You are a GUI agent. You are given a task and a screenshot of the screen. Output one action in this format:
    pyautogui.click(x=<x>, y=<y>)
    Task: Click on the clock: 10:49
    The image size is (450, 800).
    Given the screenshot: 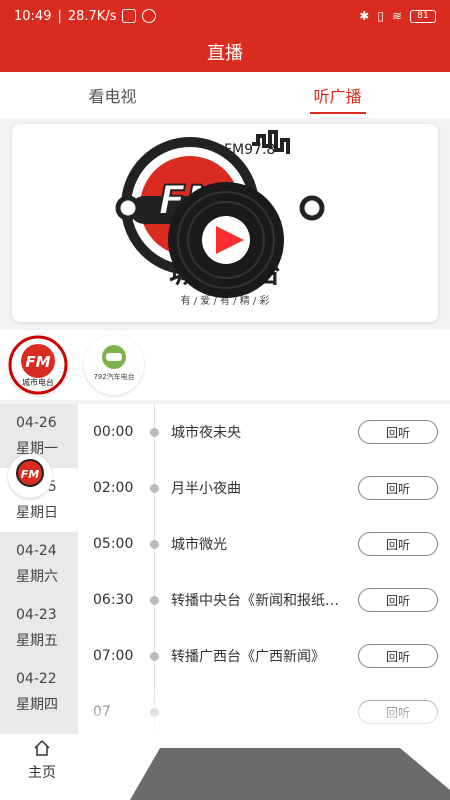 What is the action you would take?
    pyautogui.click(x=33, y=16)
    